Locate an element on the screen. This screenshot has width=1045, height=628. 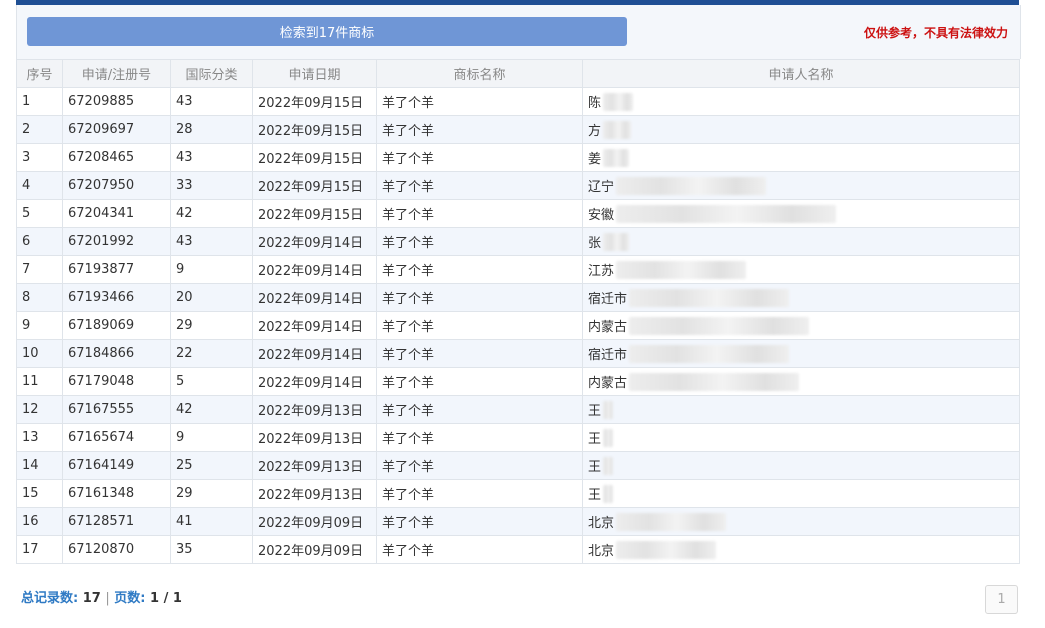
applicant-name-text: 方 is located at coordinates (595, 131).